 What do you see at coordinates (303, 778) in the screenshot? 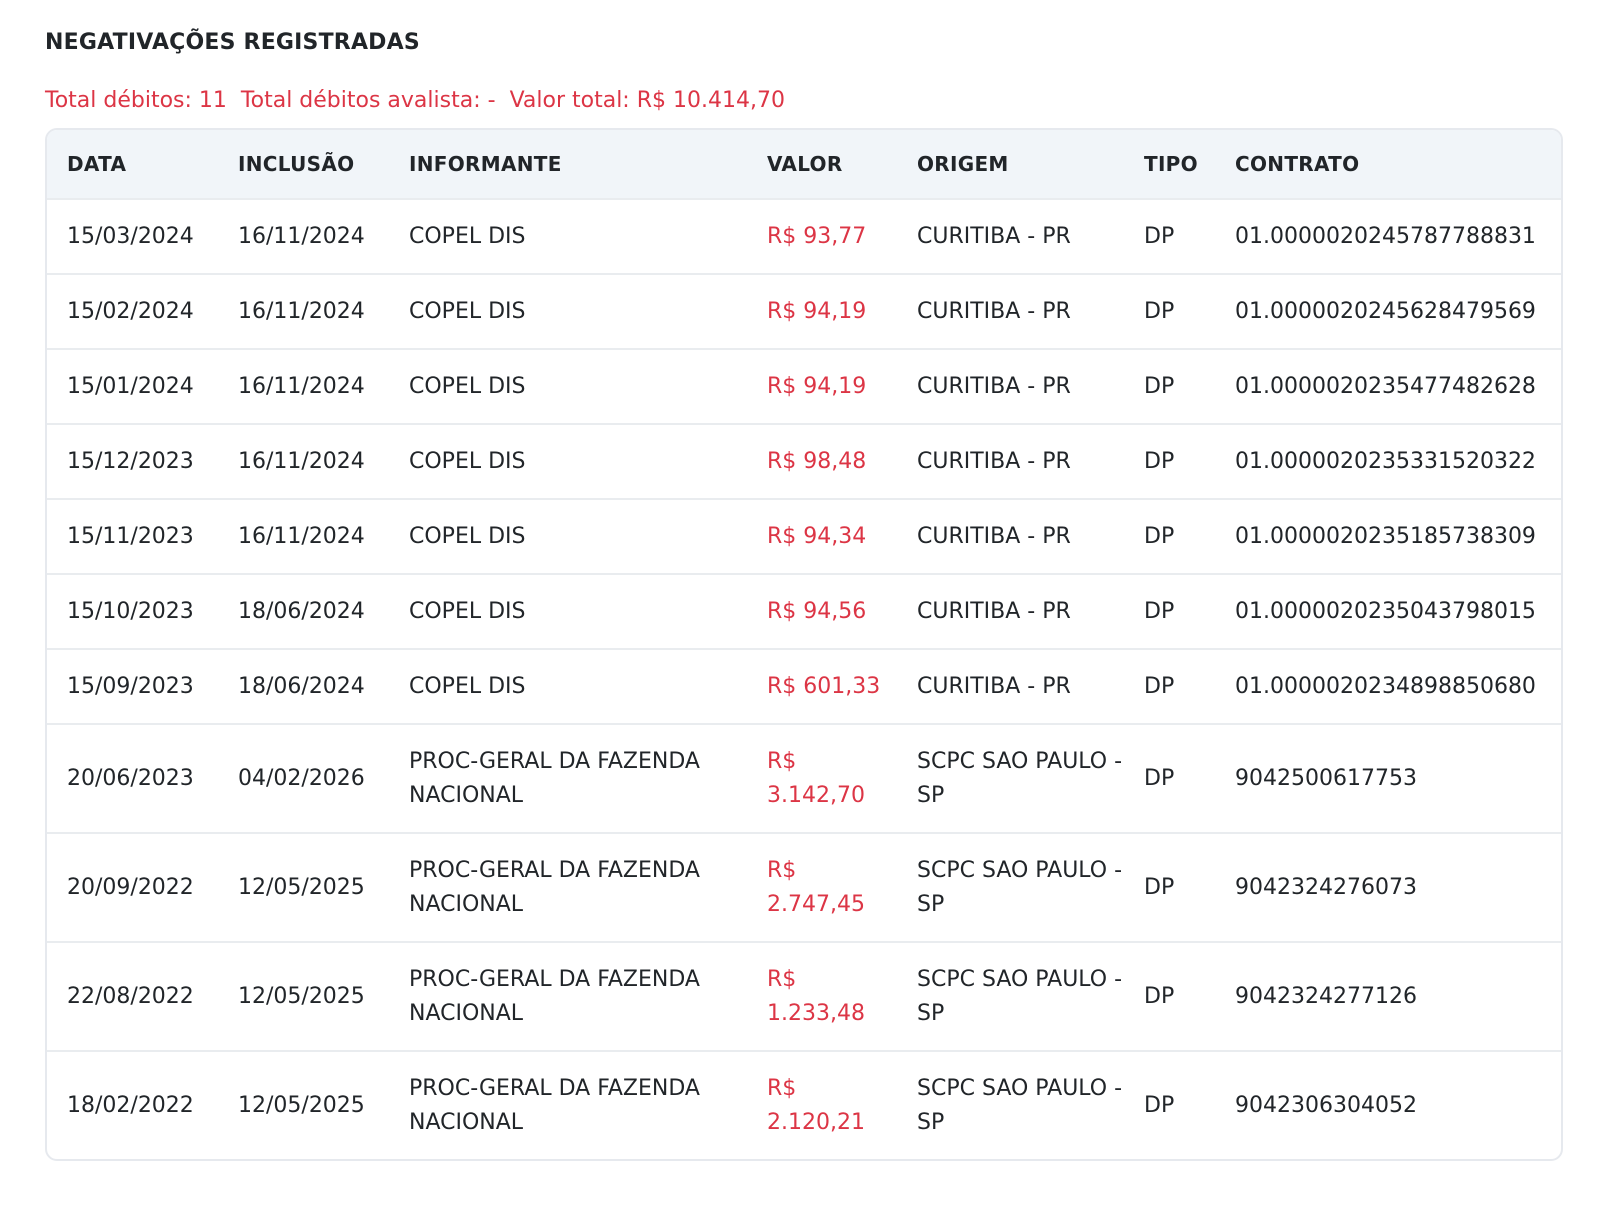
I see `cell-inclusao: 04/02/2026` at bounding box center [303, 778].